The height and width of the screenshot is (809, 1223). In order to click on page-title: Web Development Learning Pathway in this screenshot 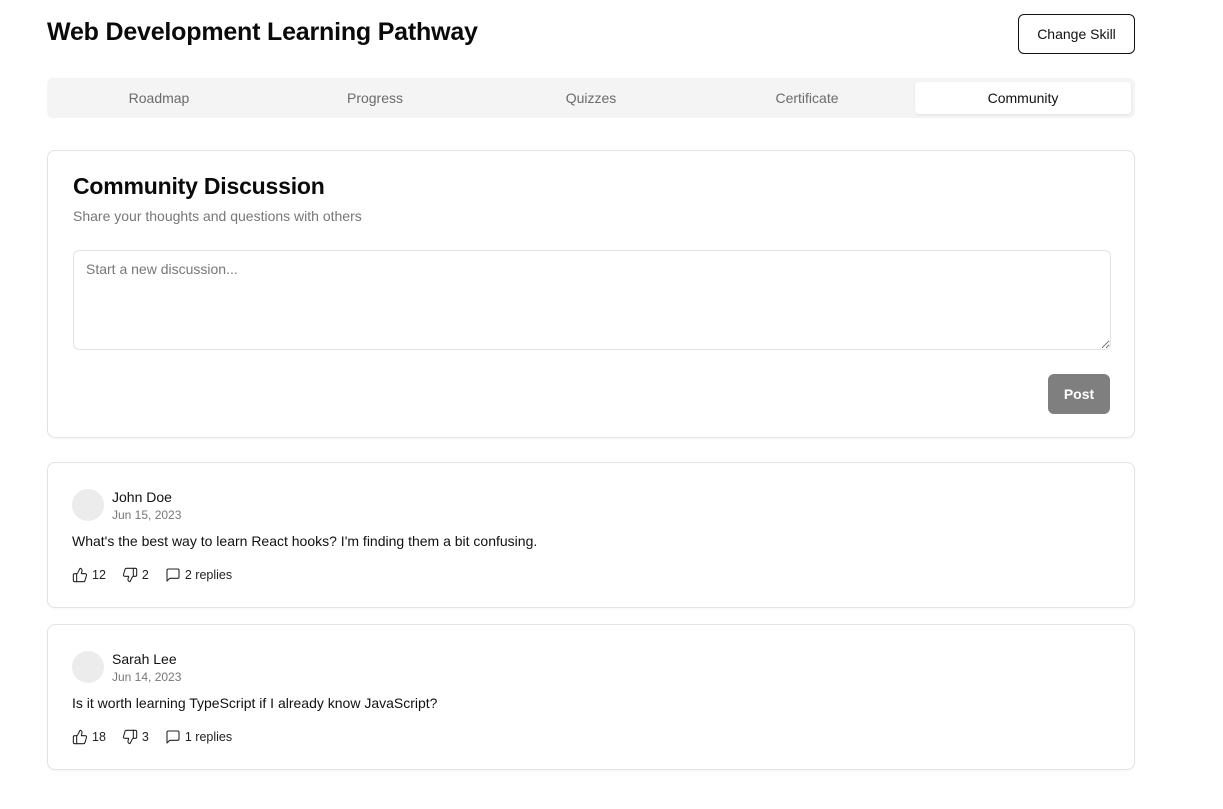, I will do `click(262, 32)`.